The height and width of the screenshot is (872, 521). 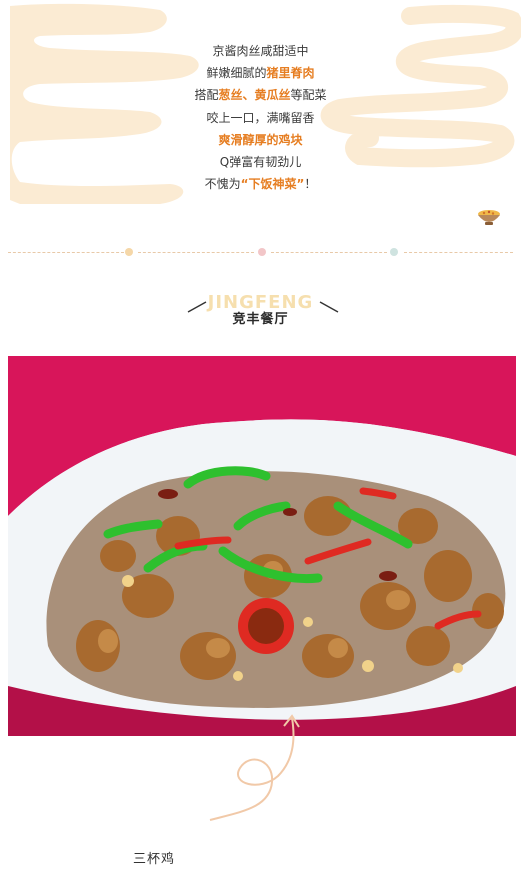 What do you see at coordinates (260, 51) in the screenshot?
I see `poem-line-1: 京酱肉丝咸甜适中` at bounding box center [260, 51].